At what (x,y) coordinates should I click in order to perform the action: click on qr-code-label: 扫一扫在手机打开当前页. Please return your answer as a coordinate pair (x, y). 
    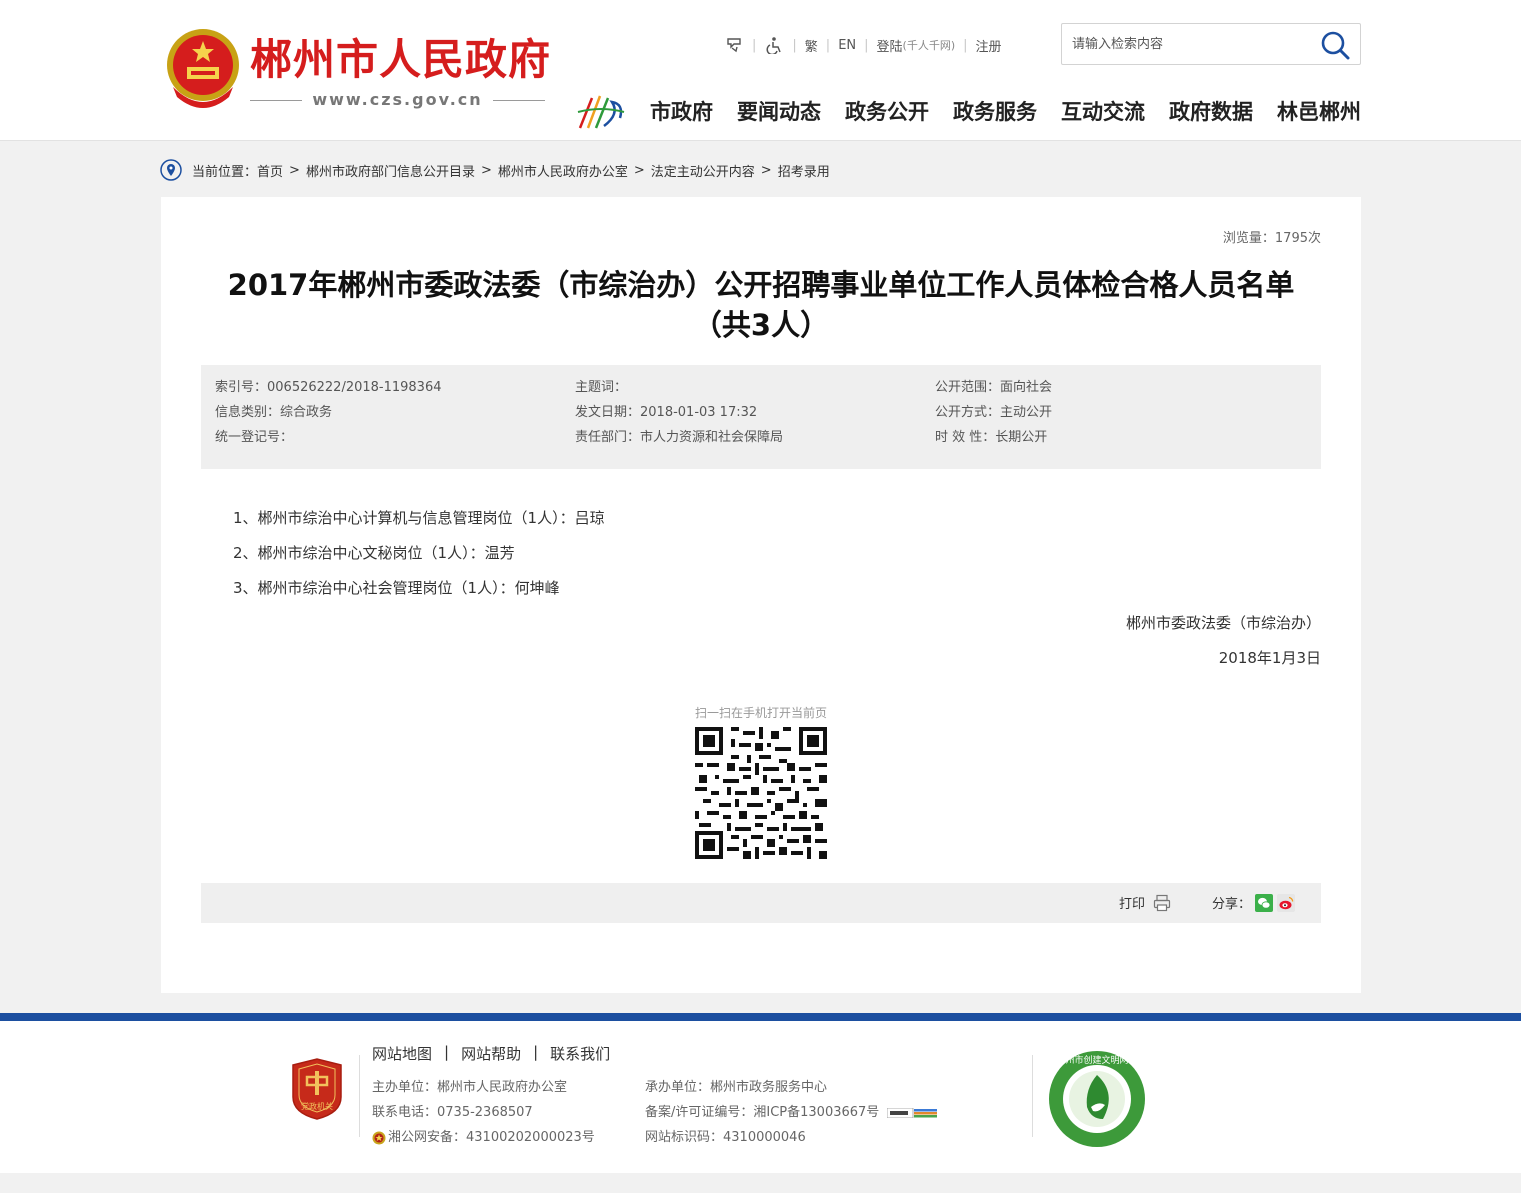
    Looking at the image, I should click on (761, 713).